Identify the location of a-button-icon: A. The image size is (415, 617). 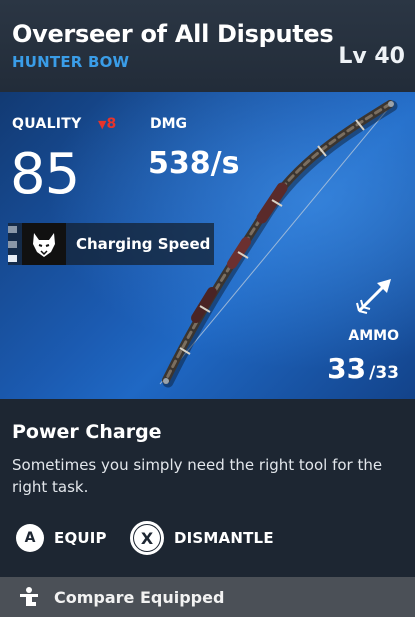
(30, 538).